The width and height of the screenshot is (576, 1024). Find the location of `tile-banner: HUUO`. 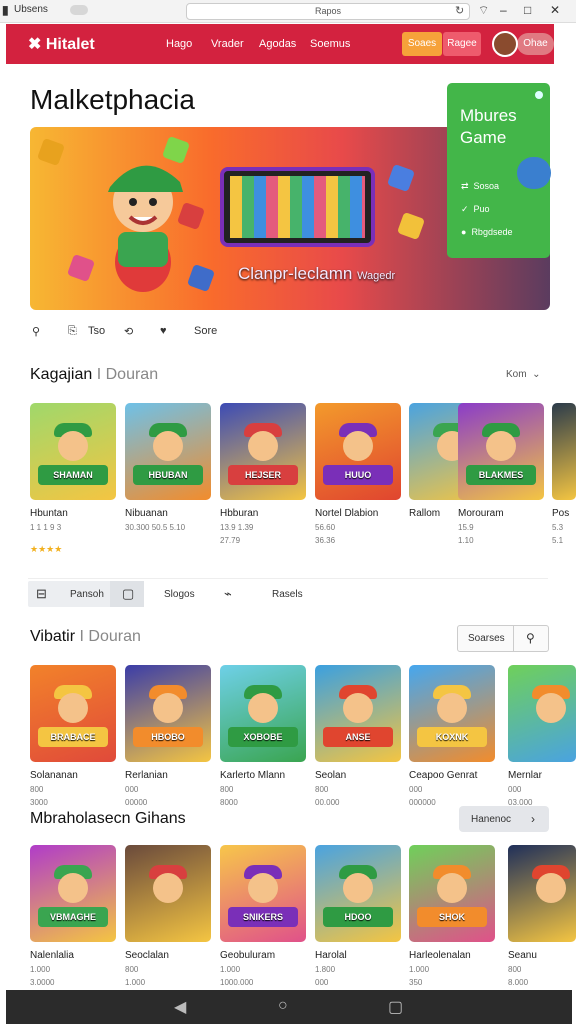

tile-banner: HUUO is located at coordinates (358, 475).